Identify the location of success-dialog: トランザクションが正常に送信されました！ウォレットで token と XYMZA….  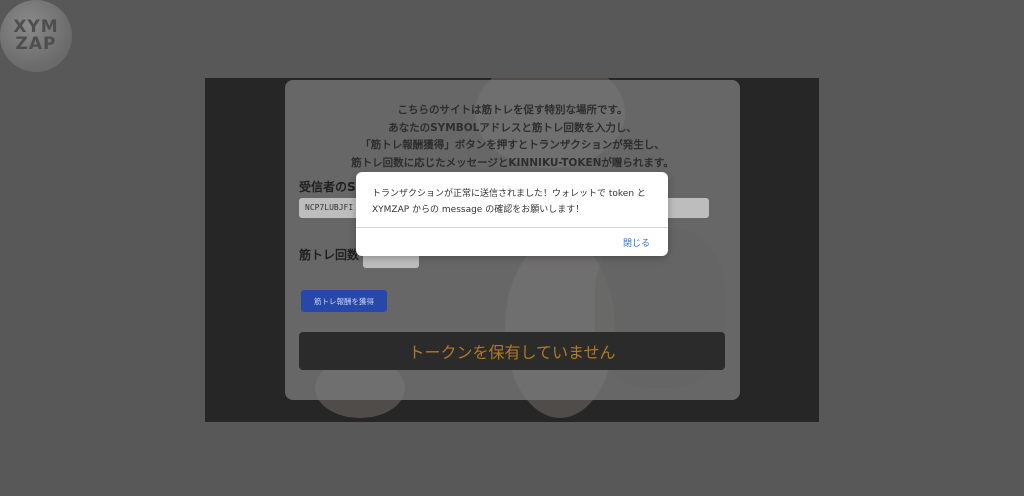
(512, 214).